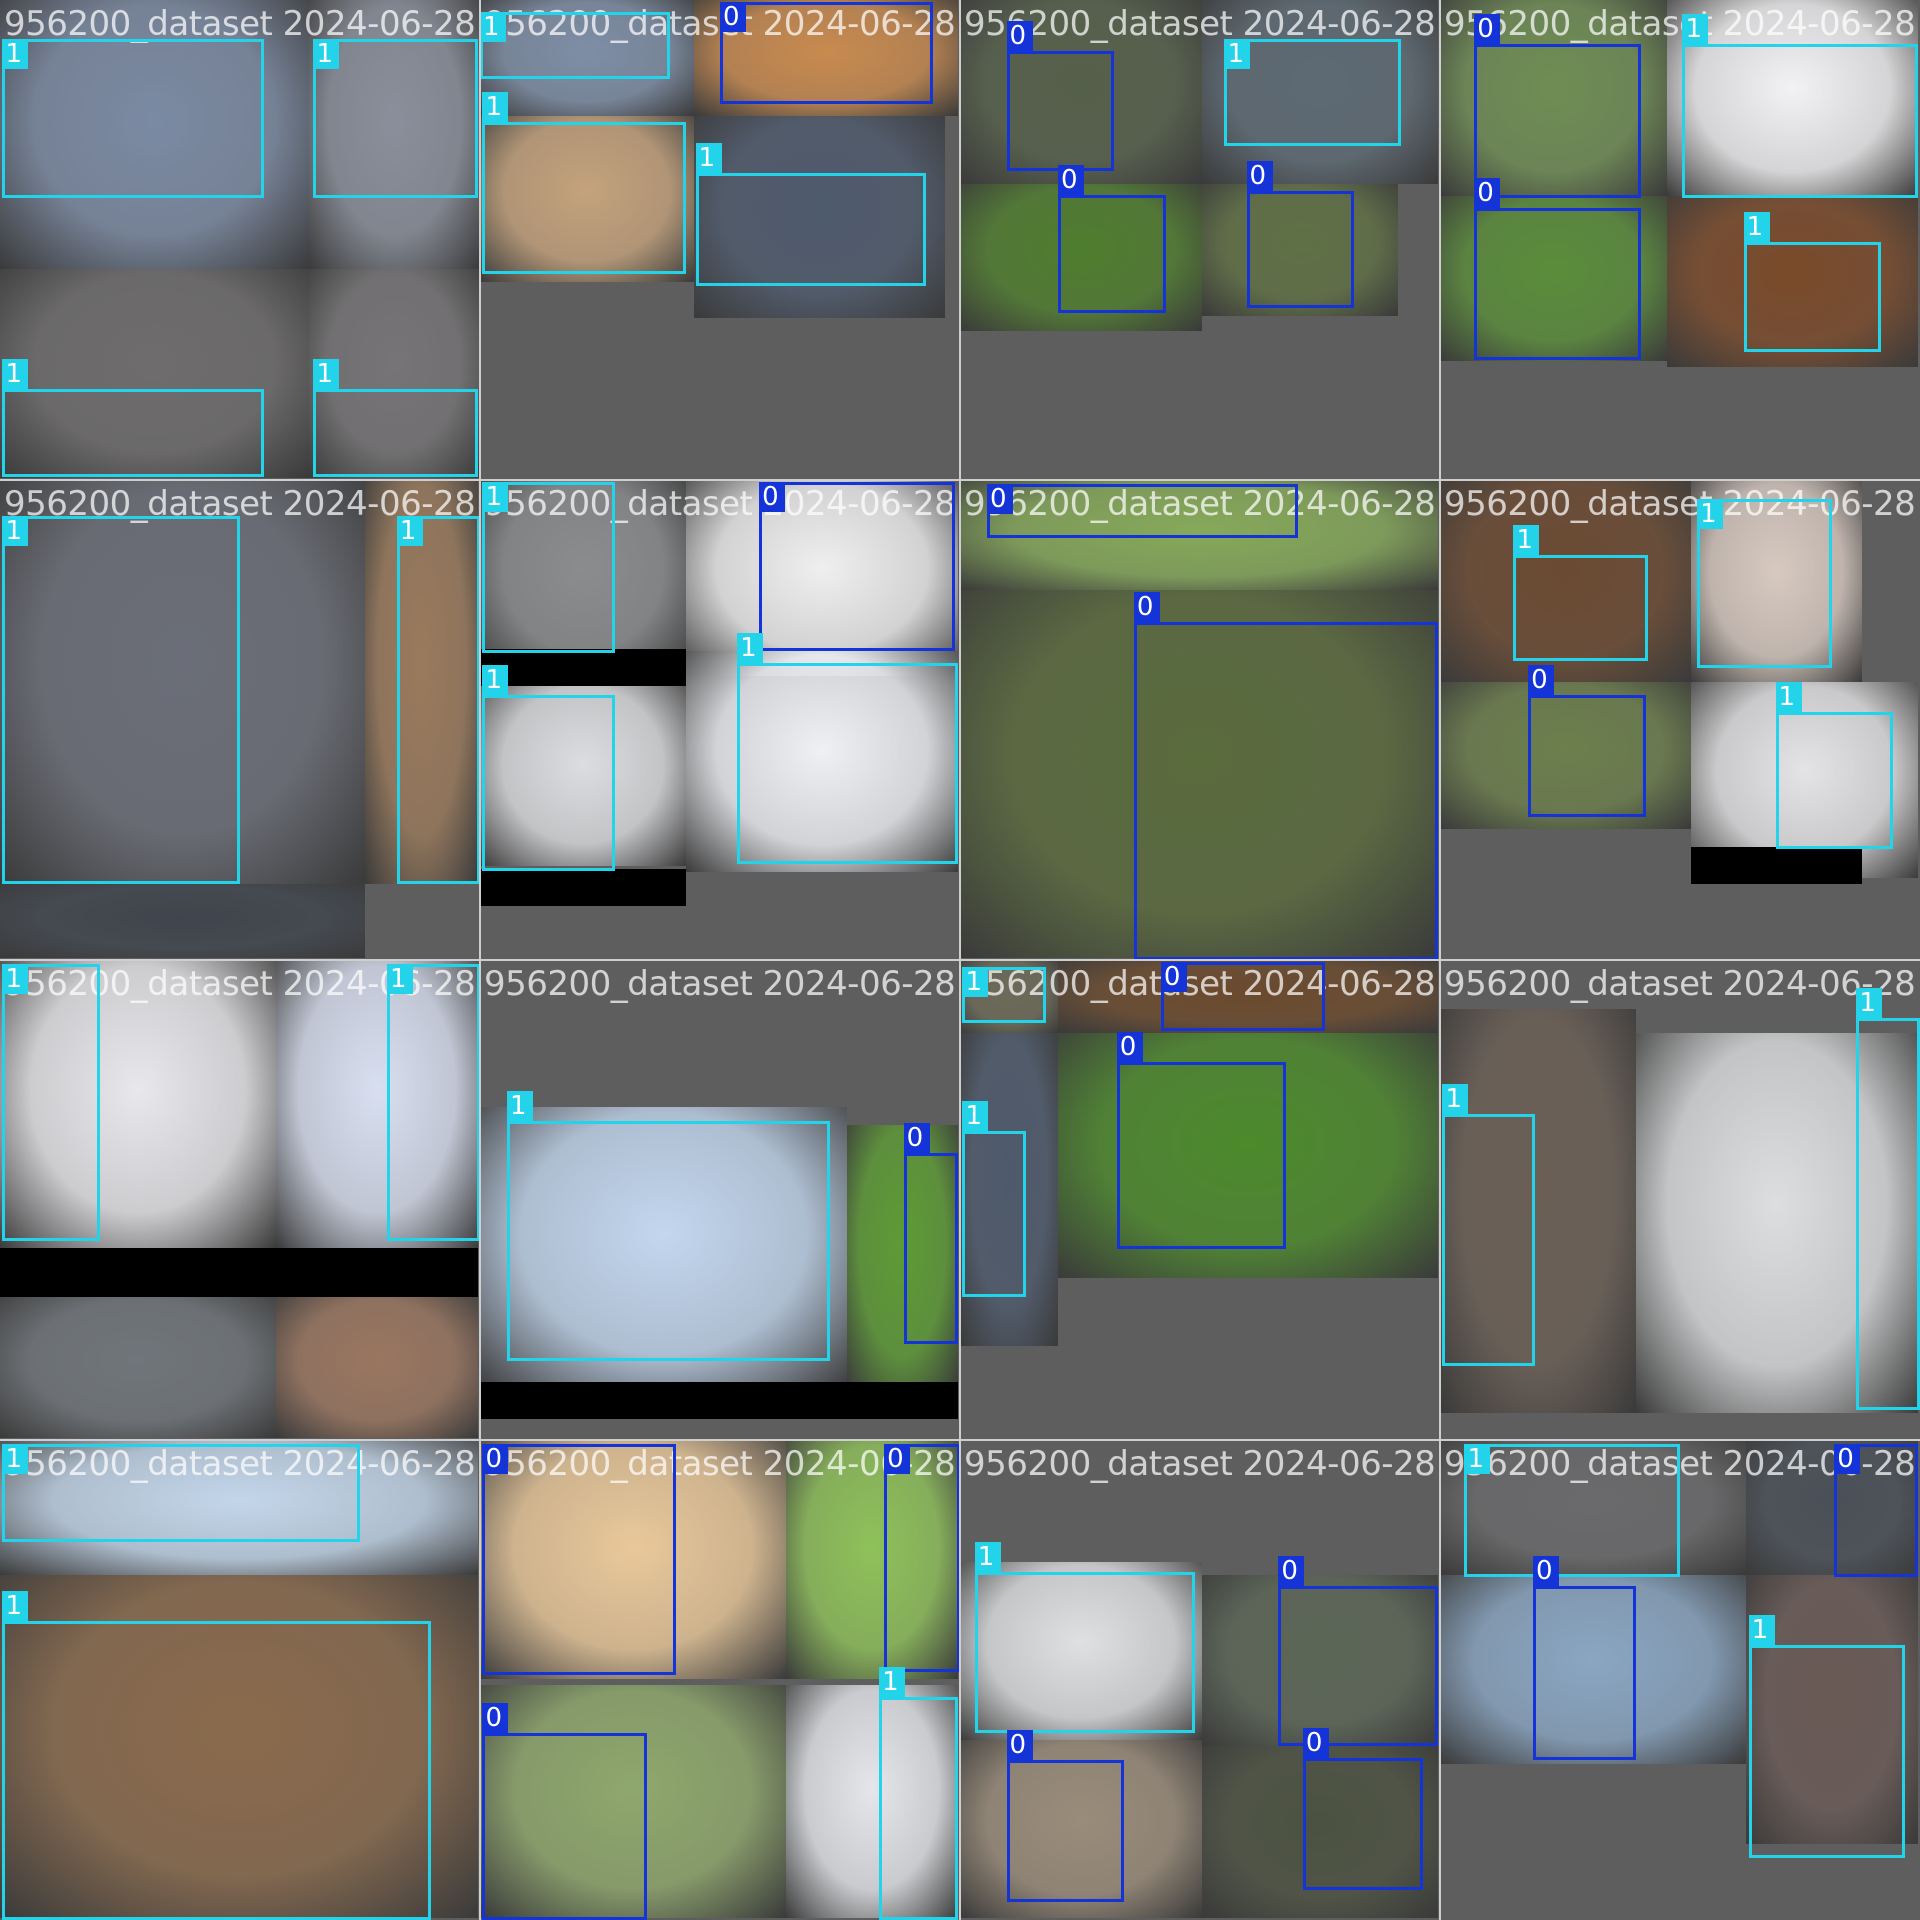 The image size is (1920, 1920). Describe the element at coordinates (1200, 1680) in the screenshot. I see `mosaic-tile: 956200_dataset 2024-06-28 1 0 0 0` at that location.